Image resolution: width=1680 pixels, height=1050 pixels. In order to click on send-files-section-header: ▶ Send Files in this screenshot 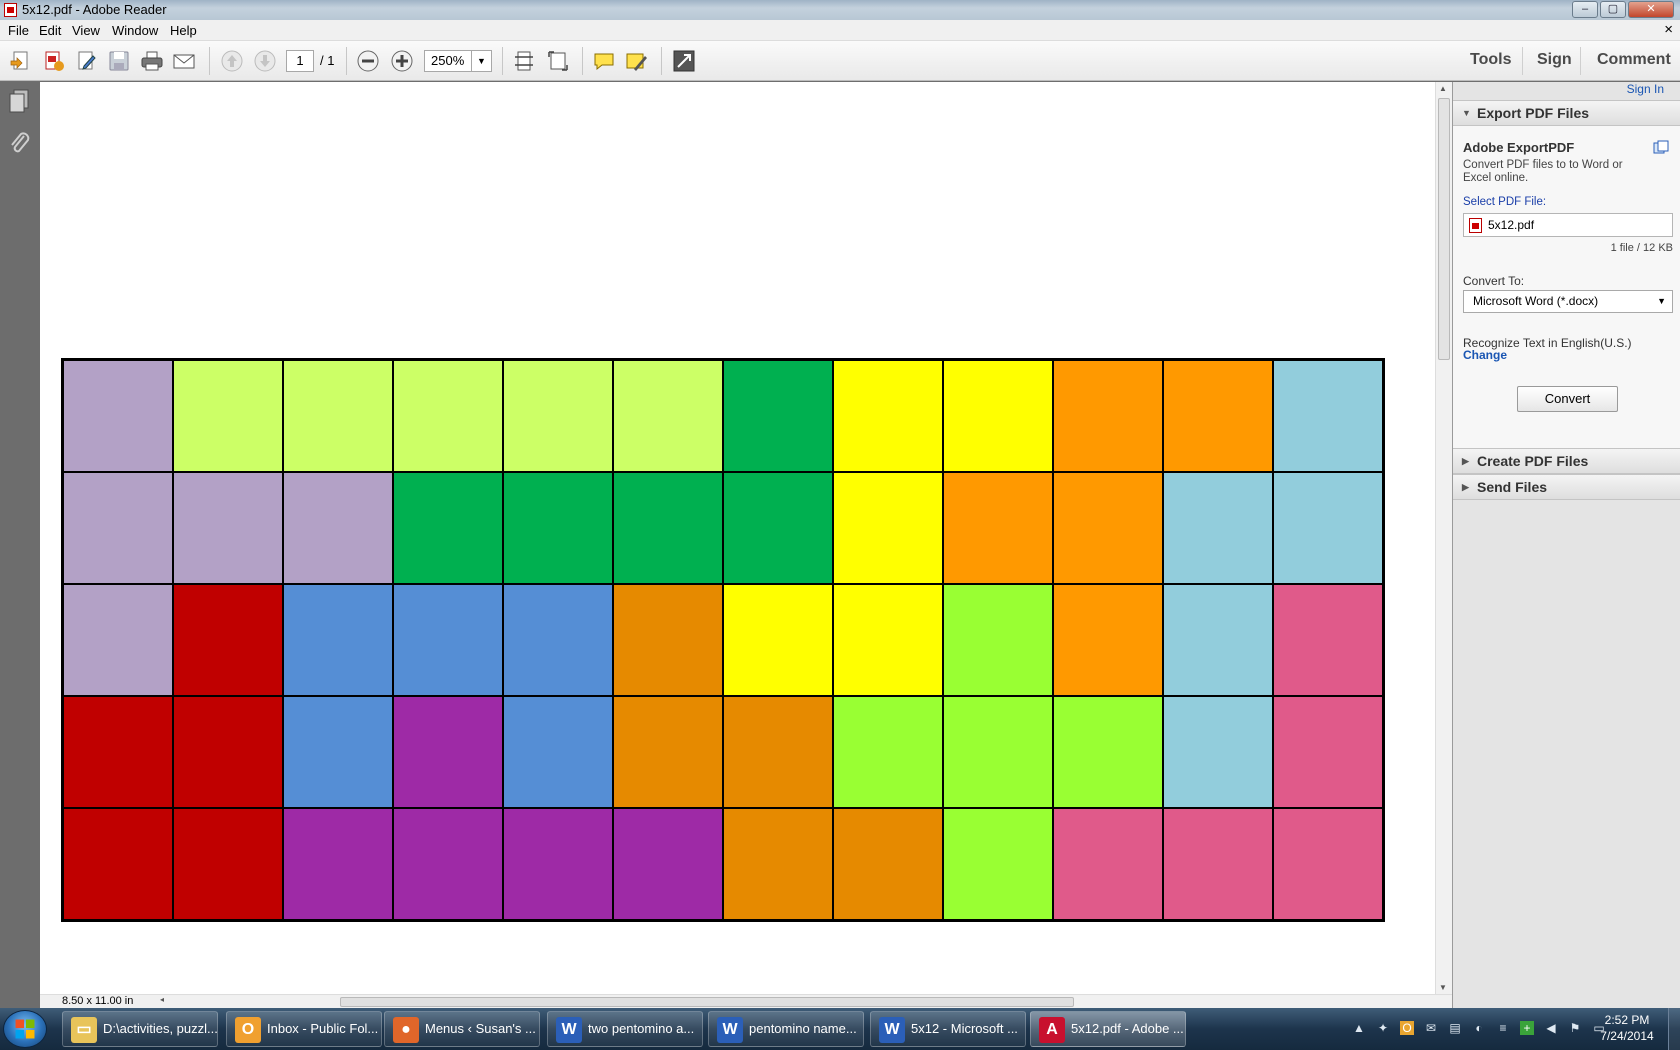, I will do `click(1566, 487)`.